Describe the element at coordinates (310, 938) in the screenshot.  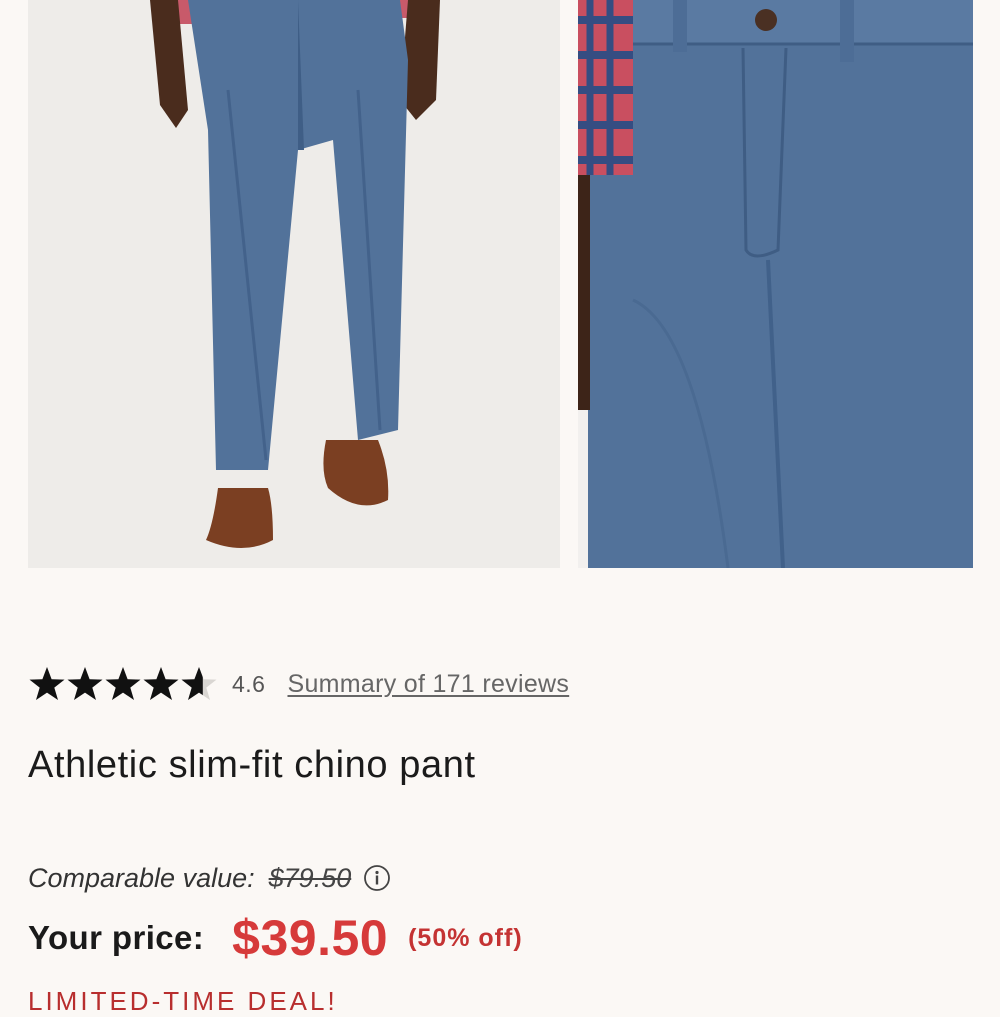
I see `price-value: $39.50` at that location.